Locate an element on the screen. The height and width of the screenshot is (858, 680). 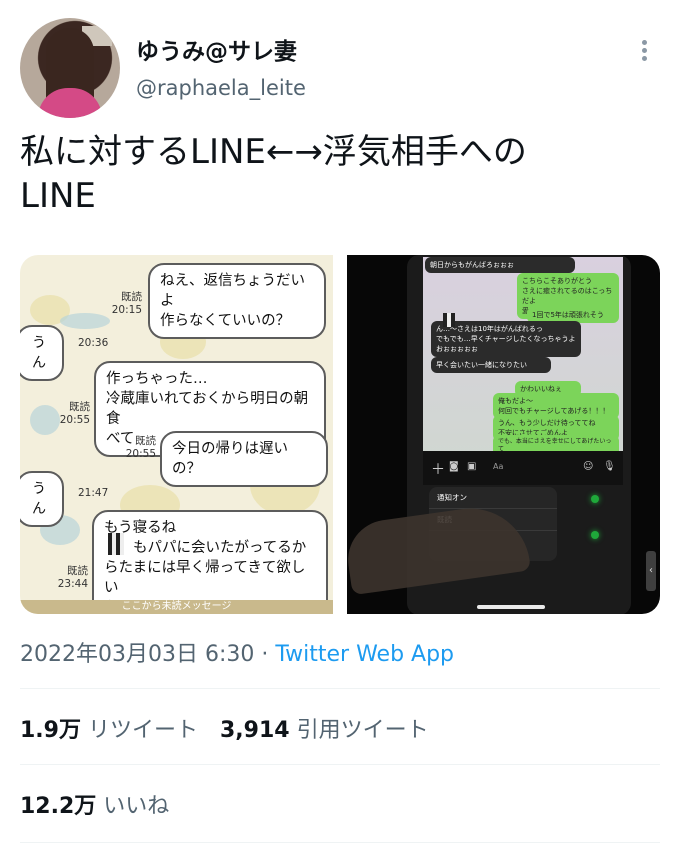
tweet-datetime: 2022年03月03日 6:30 · is located at coordinates (147, 654).